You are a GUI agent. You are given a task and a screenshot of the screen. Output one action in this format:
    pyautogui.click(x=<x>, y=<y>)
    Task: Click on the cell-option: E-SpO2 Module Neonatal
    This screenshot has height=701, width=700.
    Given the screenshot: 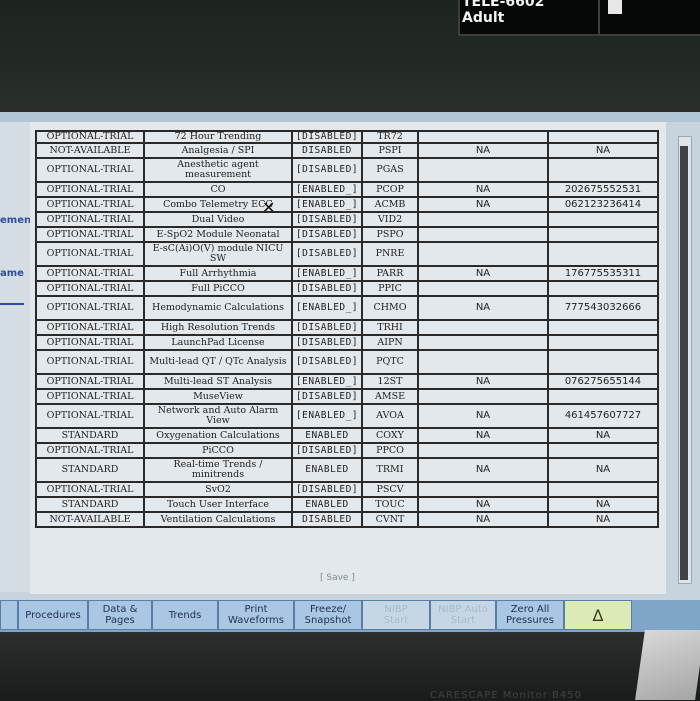 What is the action you would take?
    pyautogui.click(x=218, y=234)
    